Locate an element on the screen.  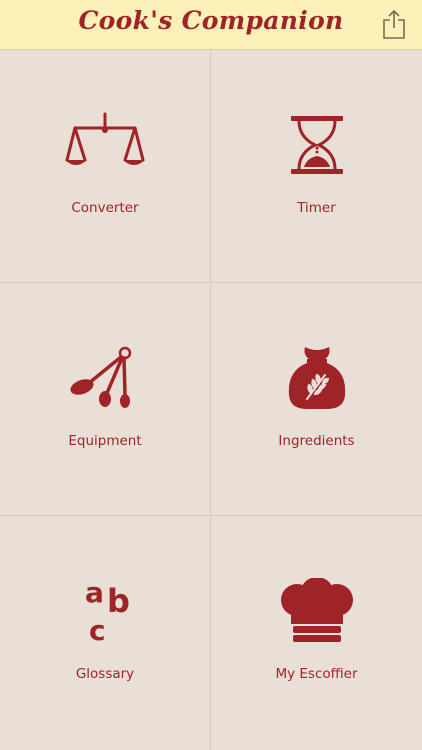
converter-label: Converter is located at coordinates (105, 208).